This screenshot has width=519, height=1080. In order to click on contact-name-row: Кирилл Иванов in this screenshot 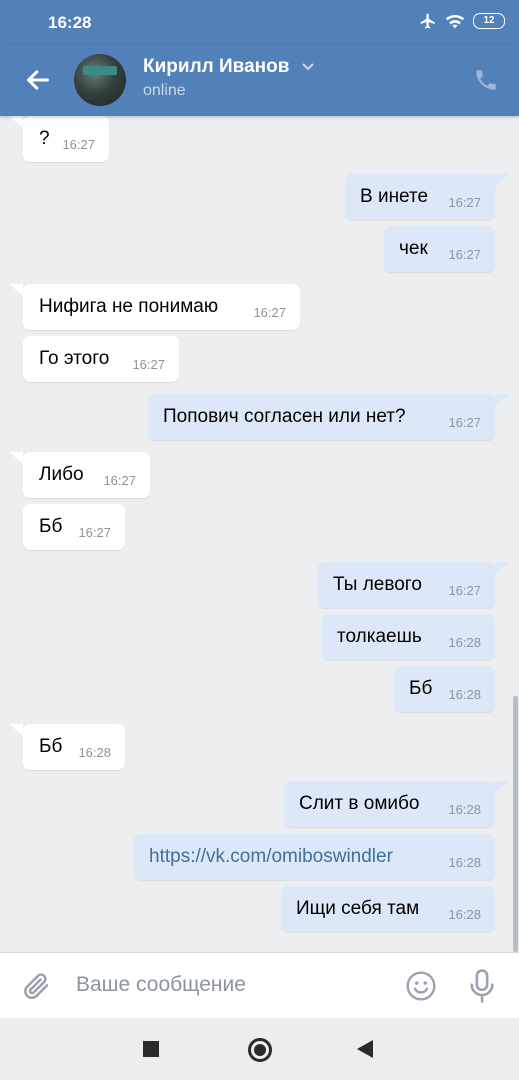, I will do `click(229, 67)`.